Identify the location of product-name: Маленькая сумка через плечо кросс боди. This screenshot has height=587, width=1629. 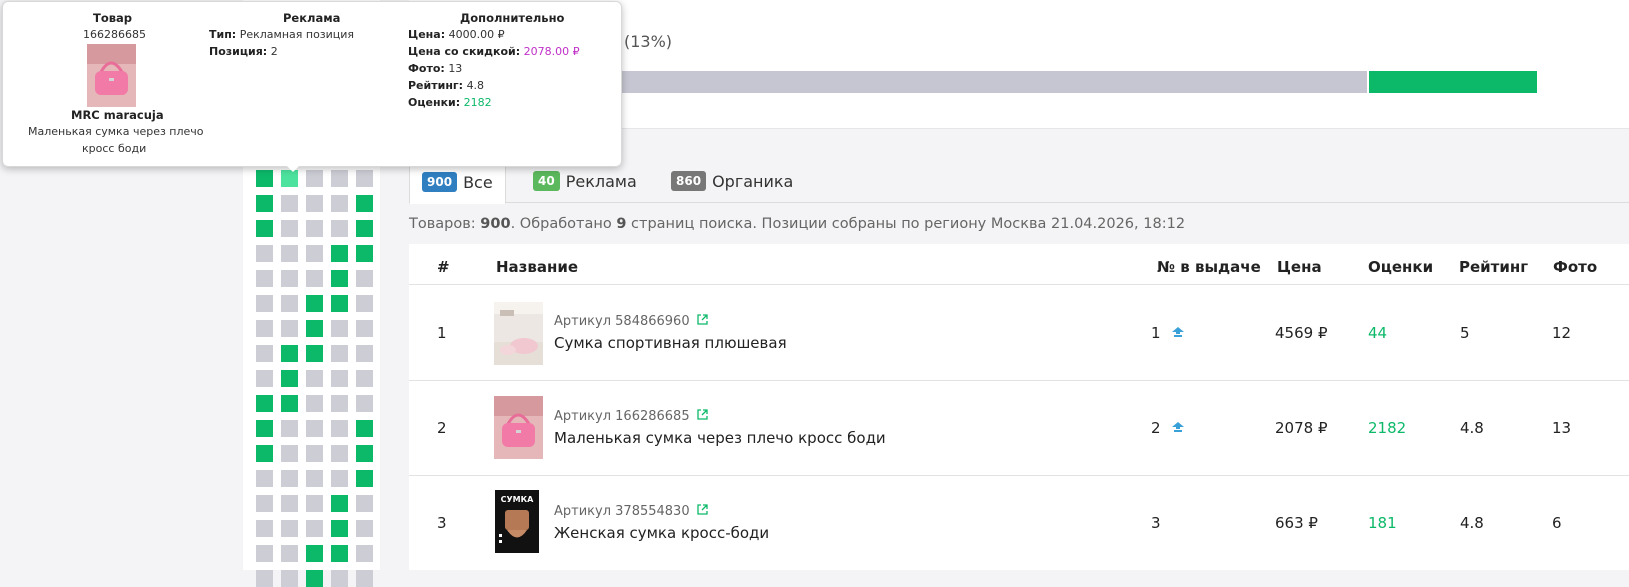
(720, 438).